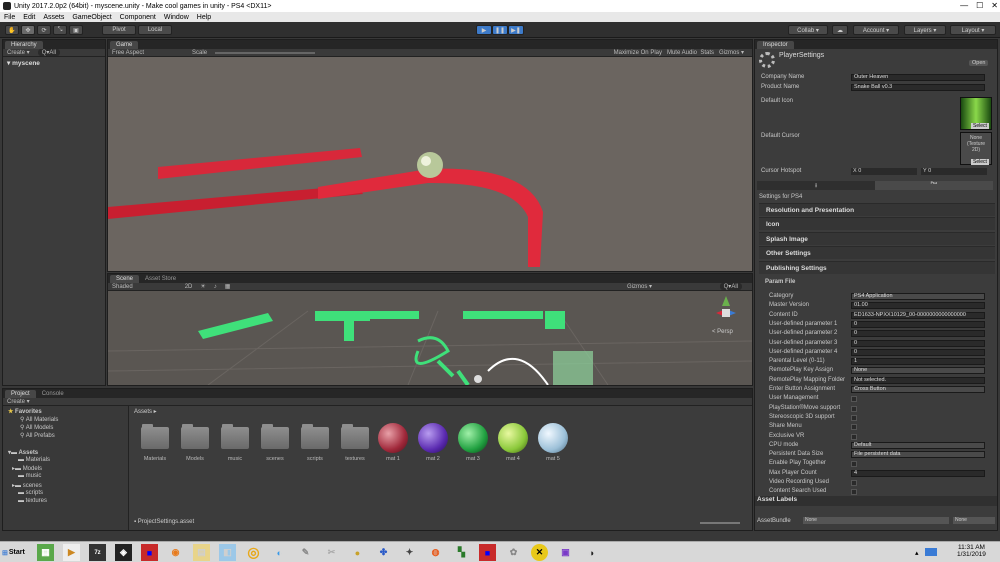 Image resolution: width=1000 pixels, height=562 pixels. What do you see at coordinates (228, 286) in the screenshot?
I see `effects-toggle-icon: ▦` at bounding box center [228, 286].